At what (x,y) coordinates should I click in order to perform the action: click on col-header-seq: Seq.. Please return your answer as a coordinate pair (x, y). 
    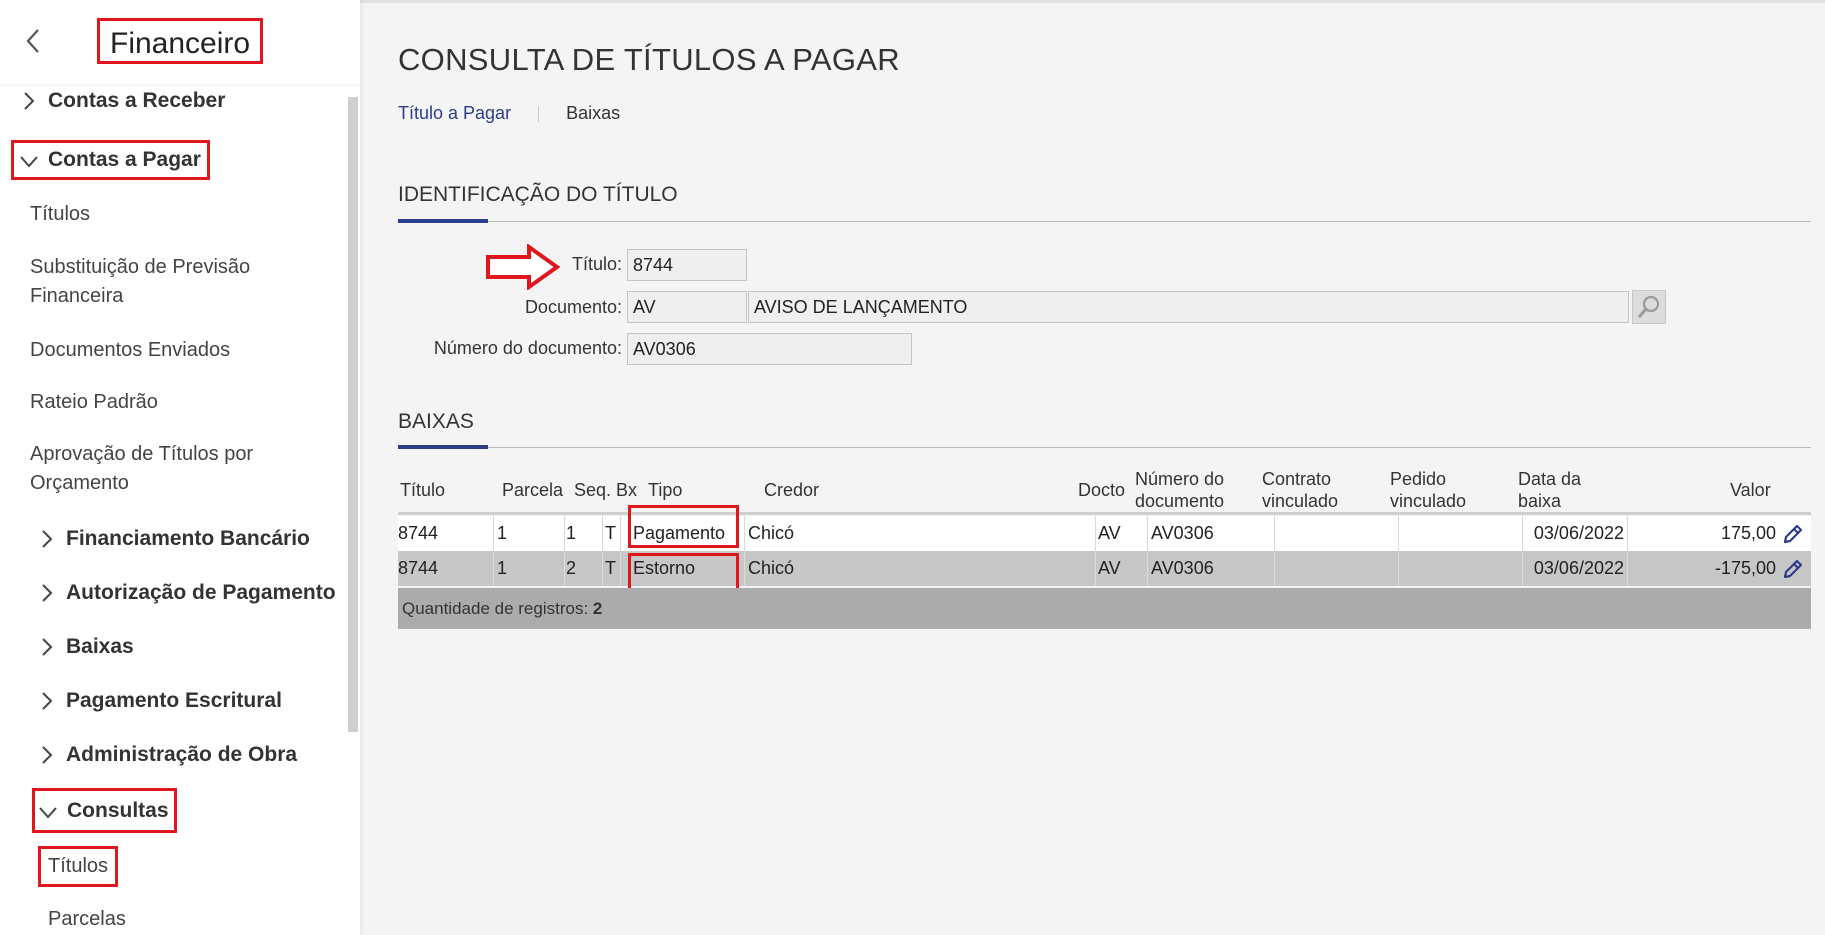
    Looking at the image, I should click on (592, 490).